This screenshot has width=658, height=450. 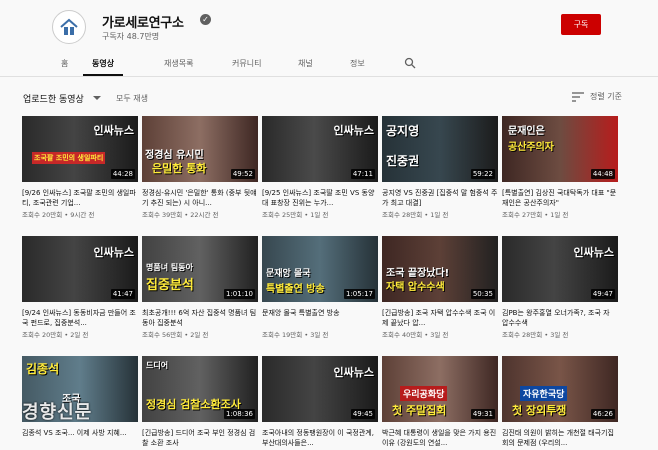 I want to click on video-thumbnail: 자유한국당 첫 장외투쟁 46:26, so click(x=560, y=389).